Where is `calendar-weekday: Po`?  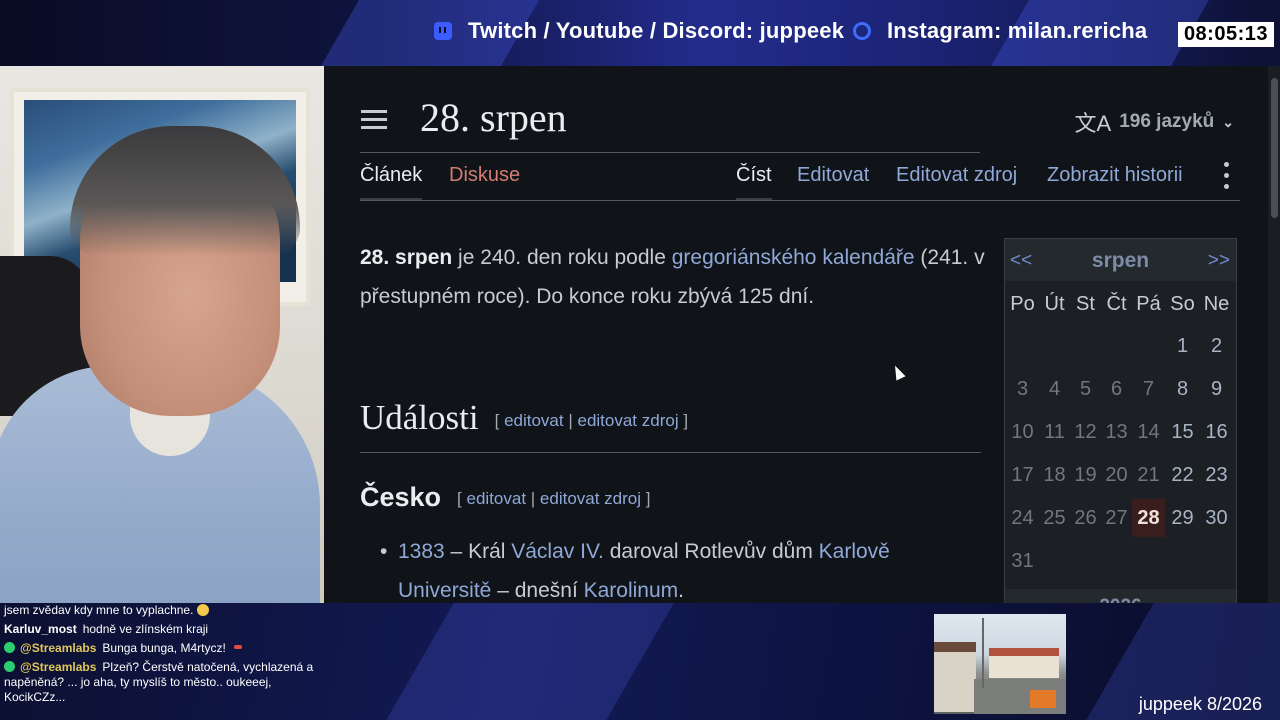
calendar-weekday: Po is located at coordinates (1022, 304).